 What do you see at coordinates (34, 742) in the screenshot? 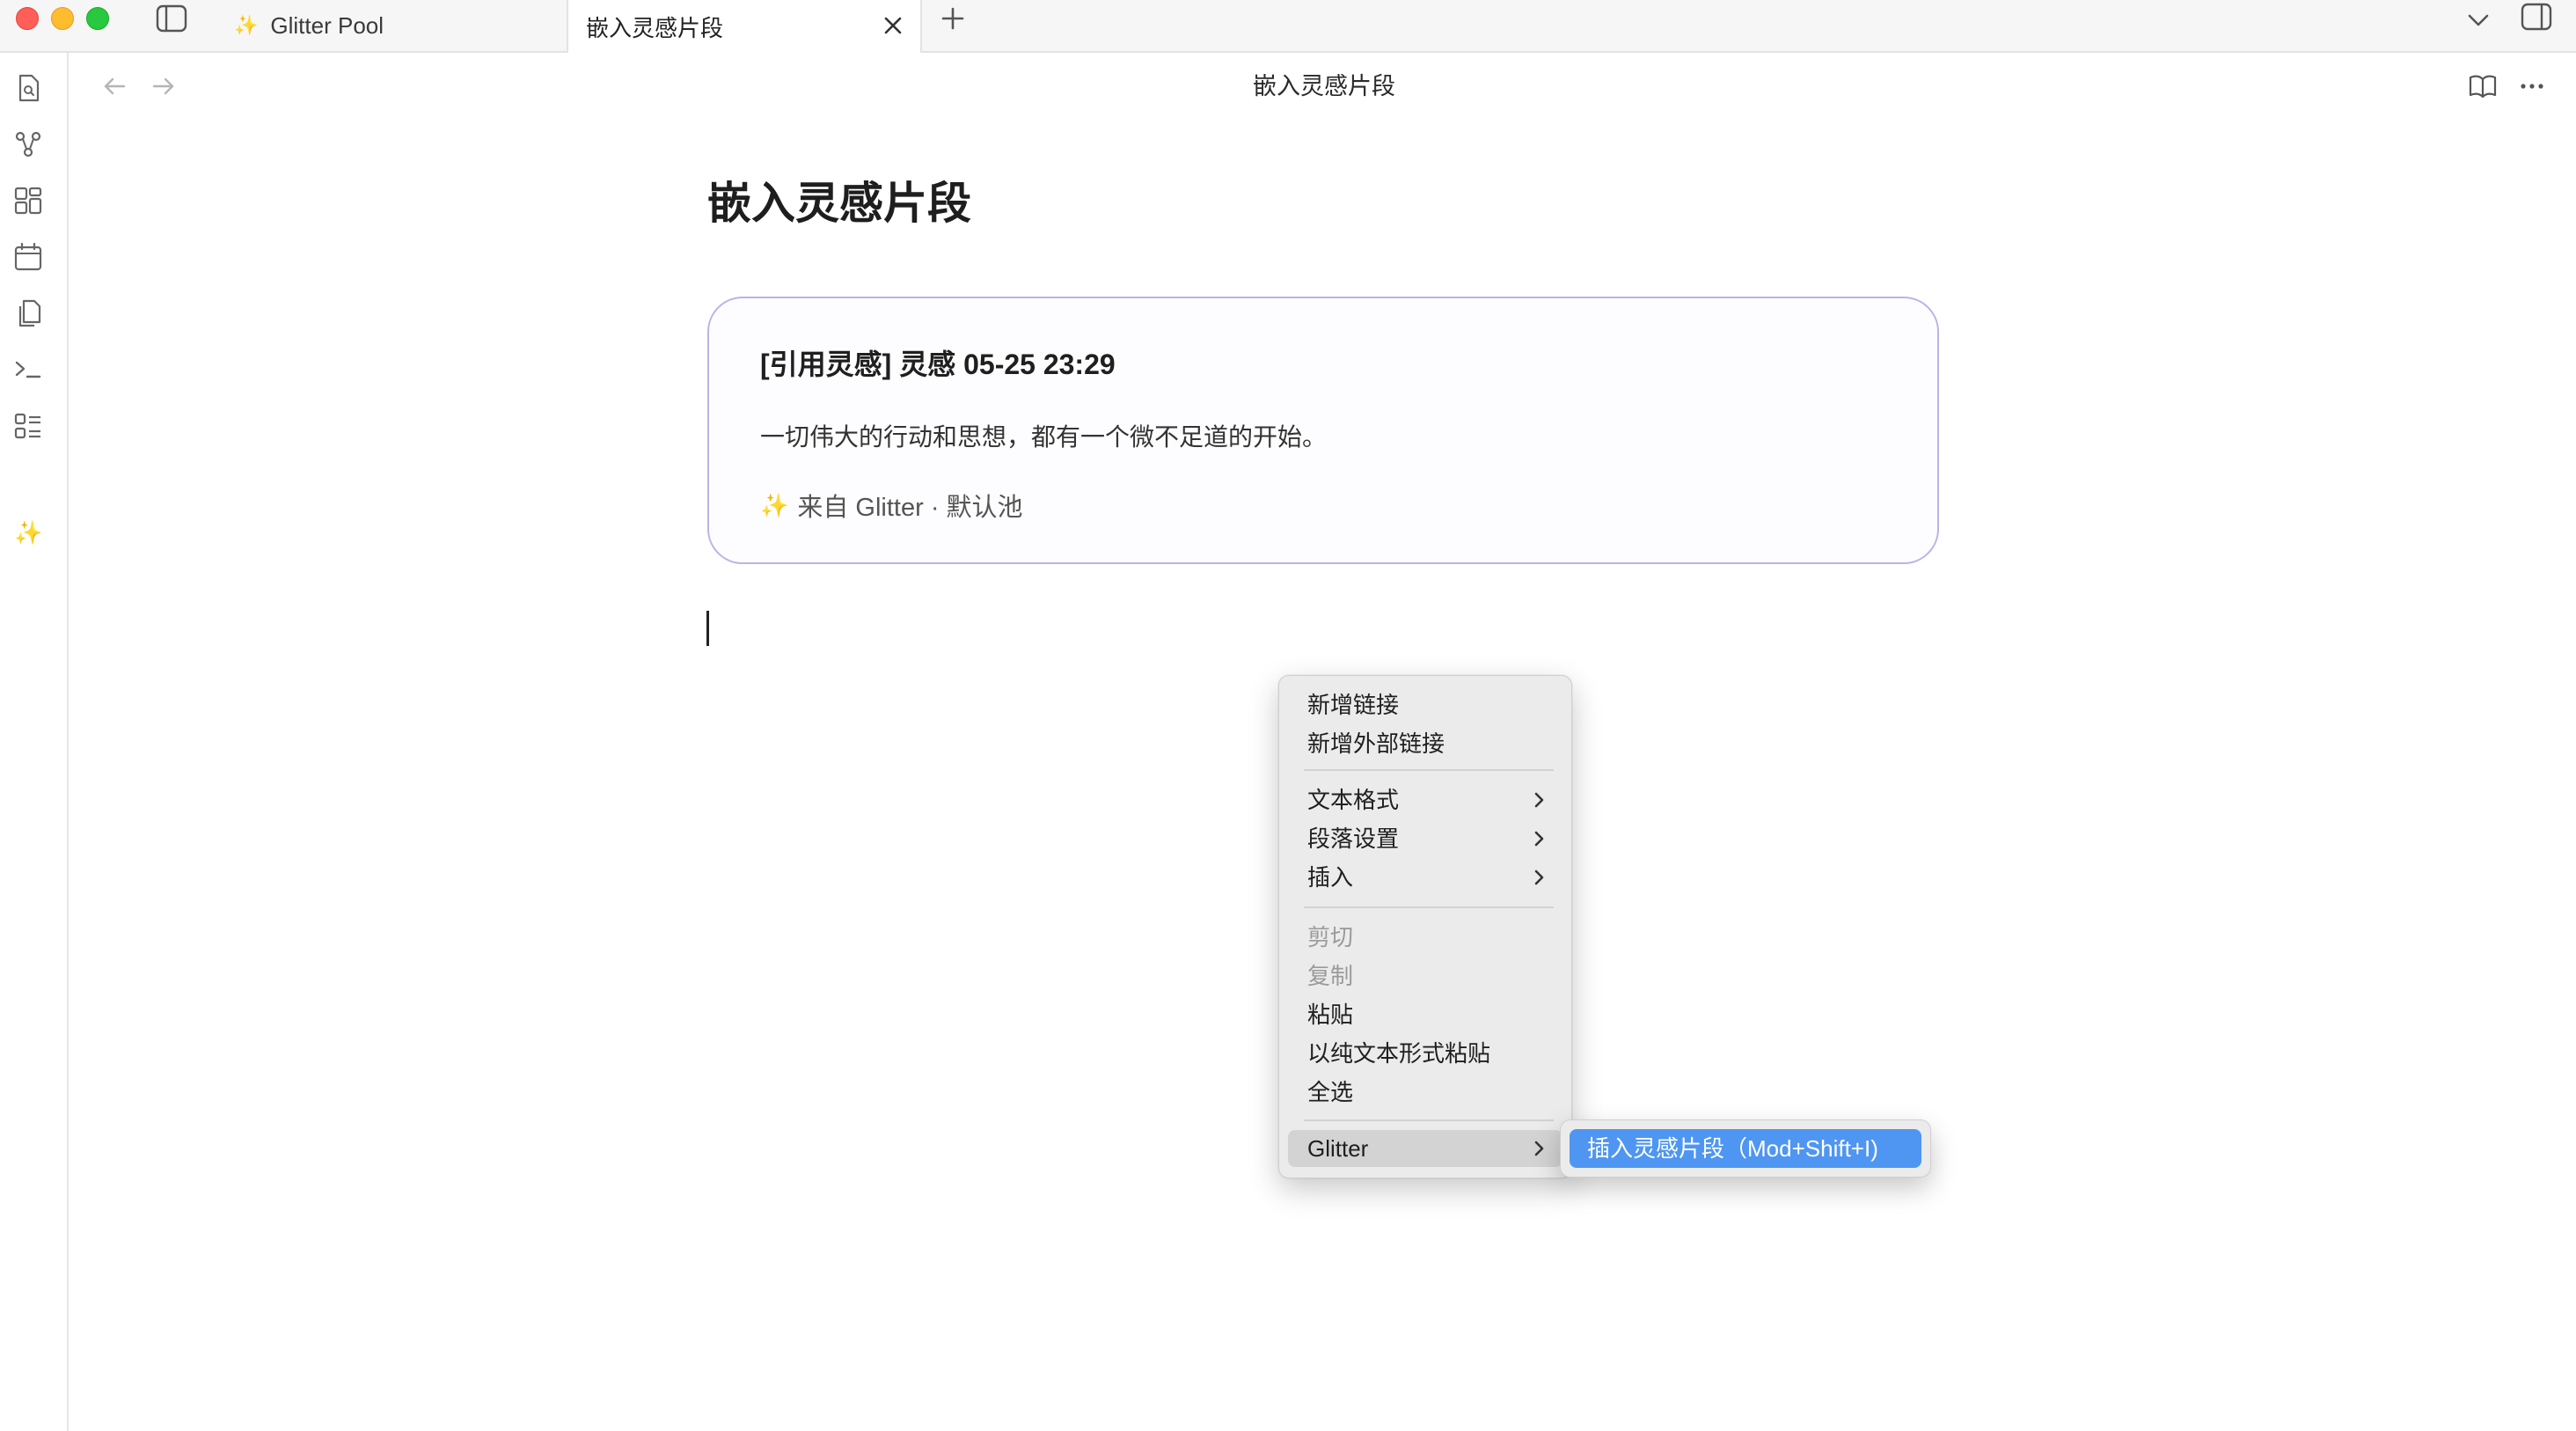
I see `left-ribbon: ✨` at bounding box center [34, 742].